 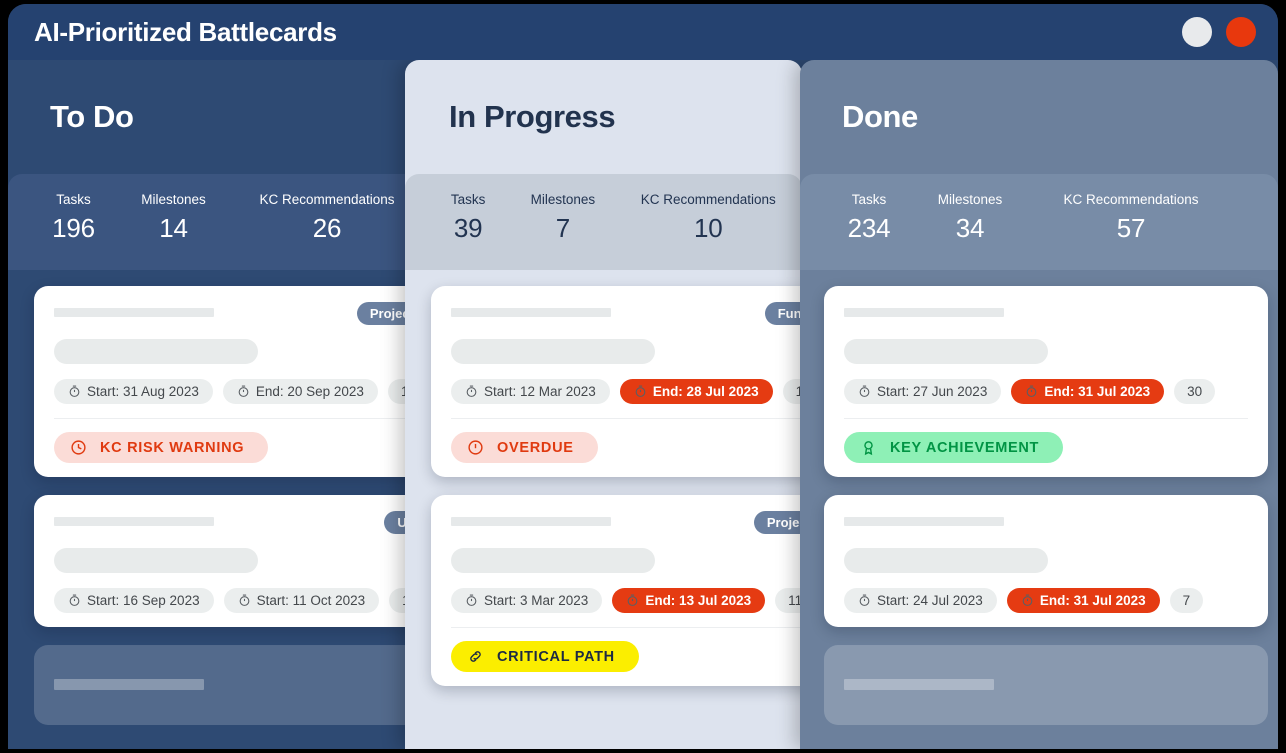 I want to click on start-date-chip: Start: 27 Jun 2023, so click(x=923, y=391).